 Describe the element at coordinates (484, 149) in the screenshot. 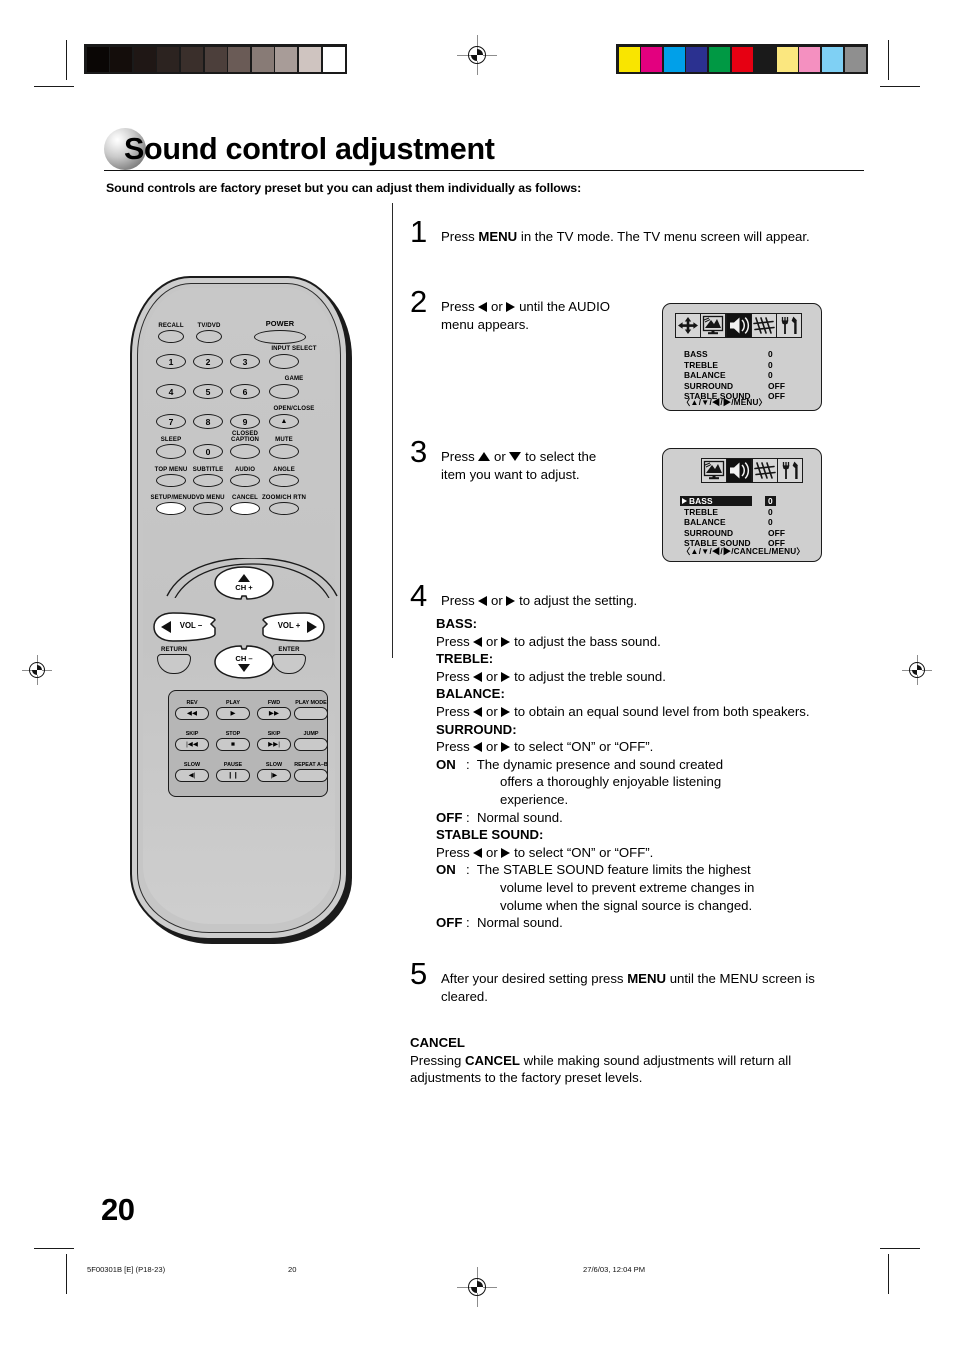

I see `page-title: Sound control adjustment` at that location.